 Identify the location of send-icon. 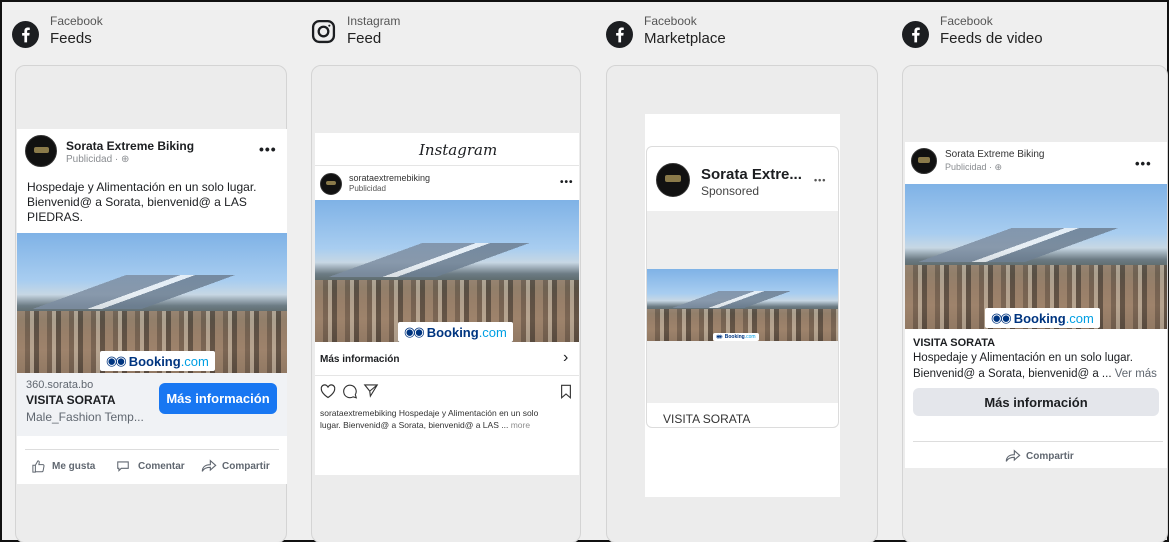
(371, 390).